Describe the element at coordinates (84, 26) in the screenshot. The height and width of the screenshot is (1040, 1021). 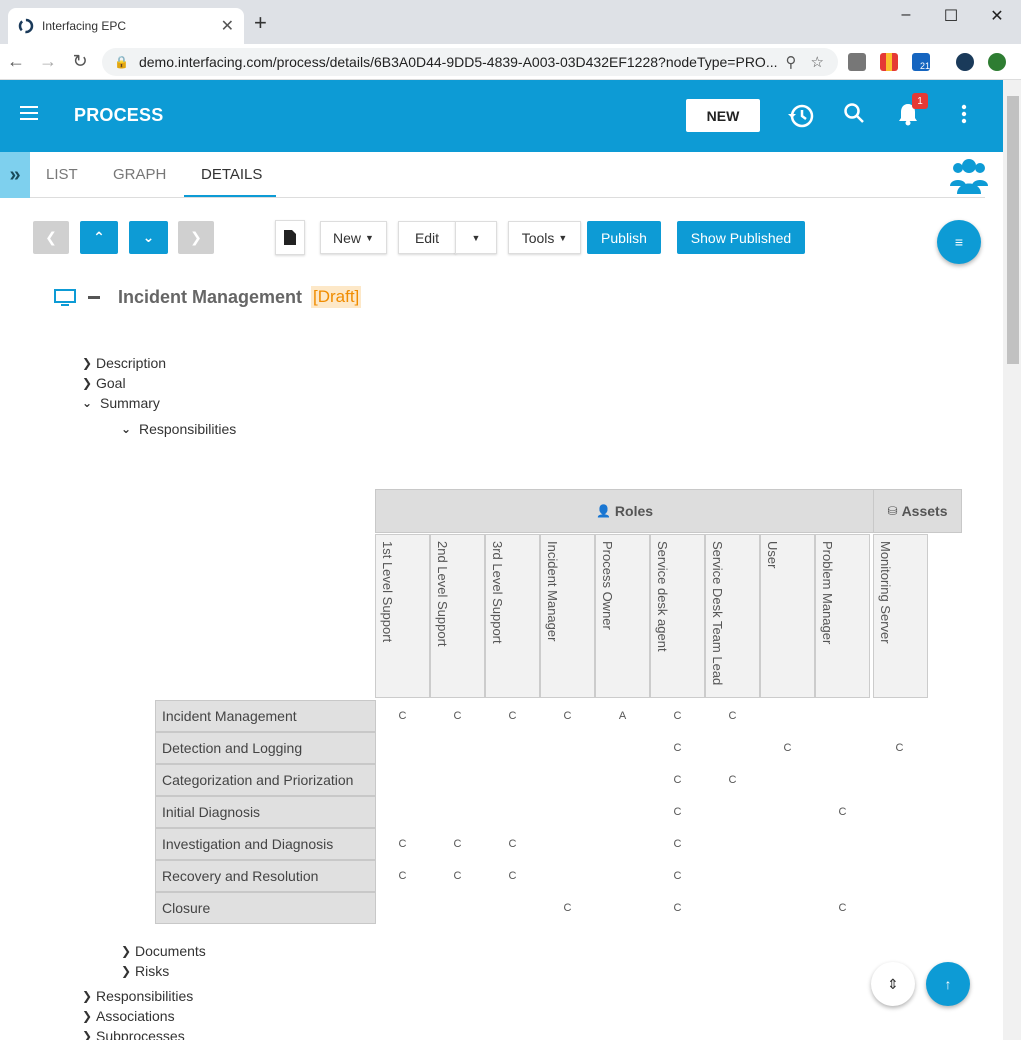
I see `browser-tab-title: Interfacing EPC` at that location.